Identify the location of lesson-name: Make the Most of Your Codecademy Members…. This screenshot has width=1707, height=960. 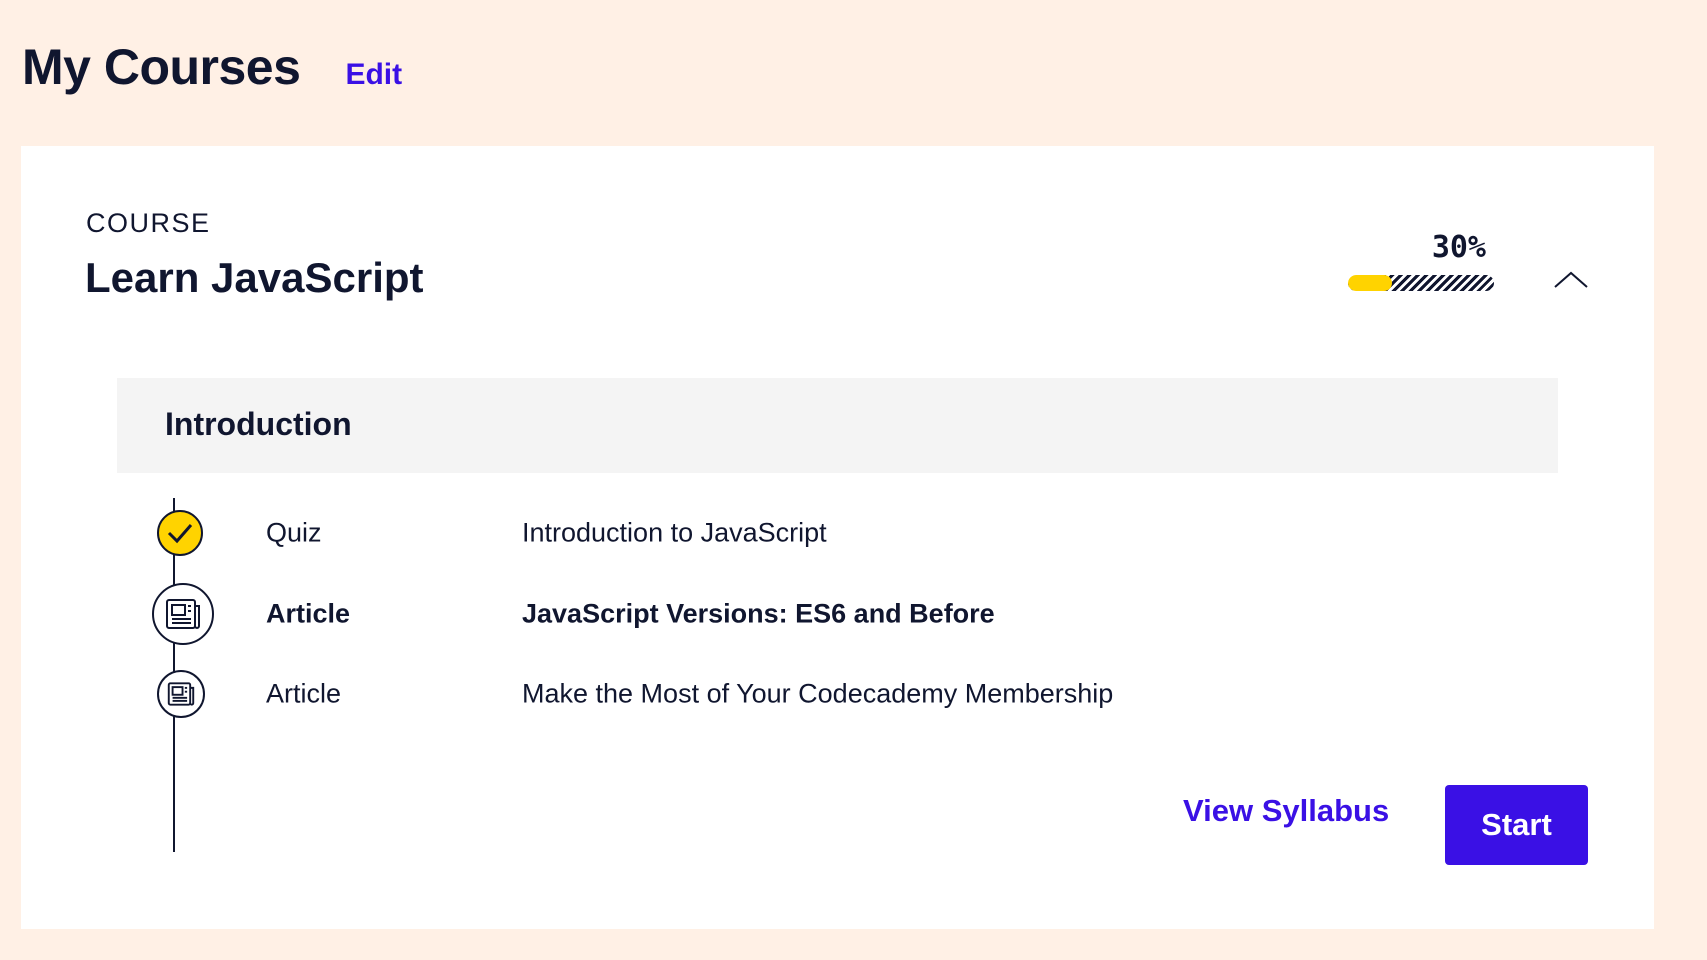
(818, 693).